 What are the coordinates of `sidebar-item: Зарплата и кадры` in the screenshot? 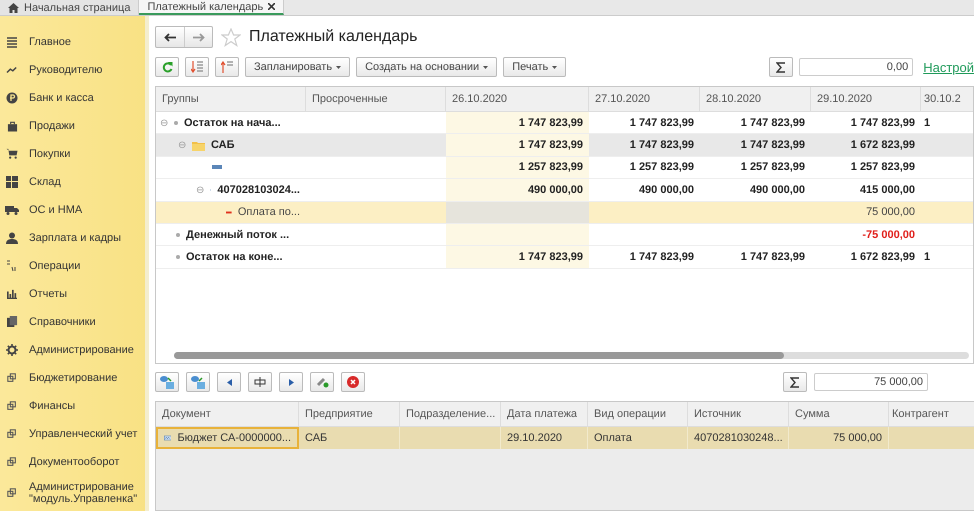 It's located at (72, 238).